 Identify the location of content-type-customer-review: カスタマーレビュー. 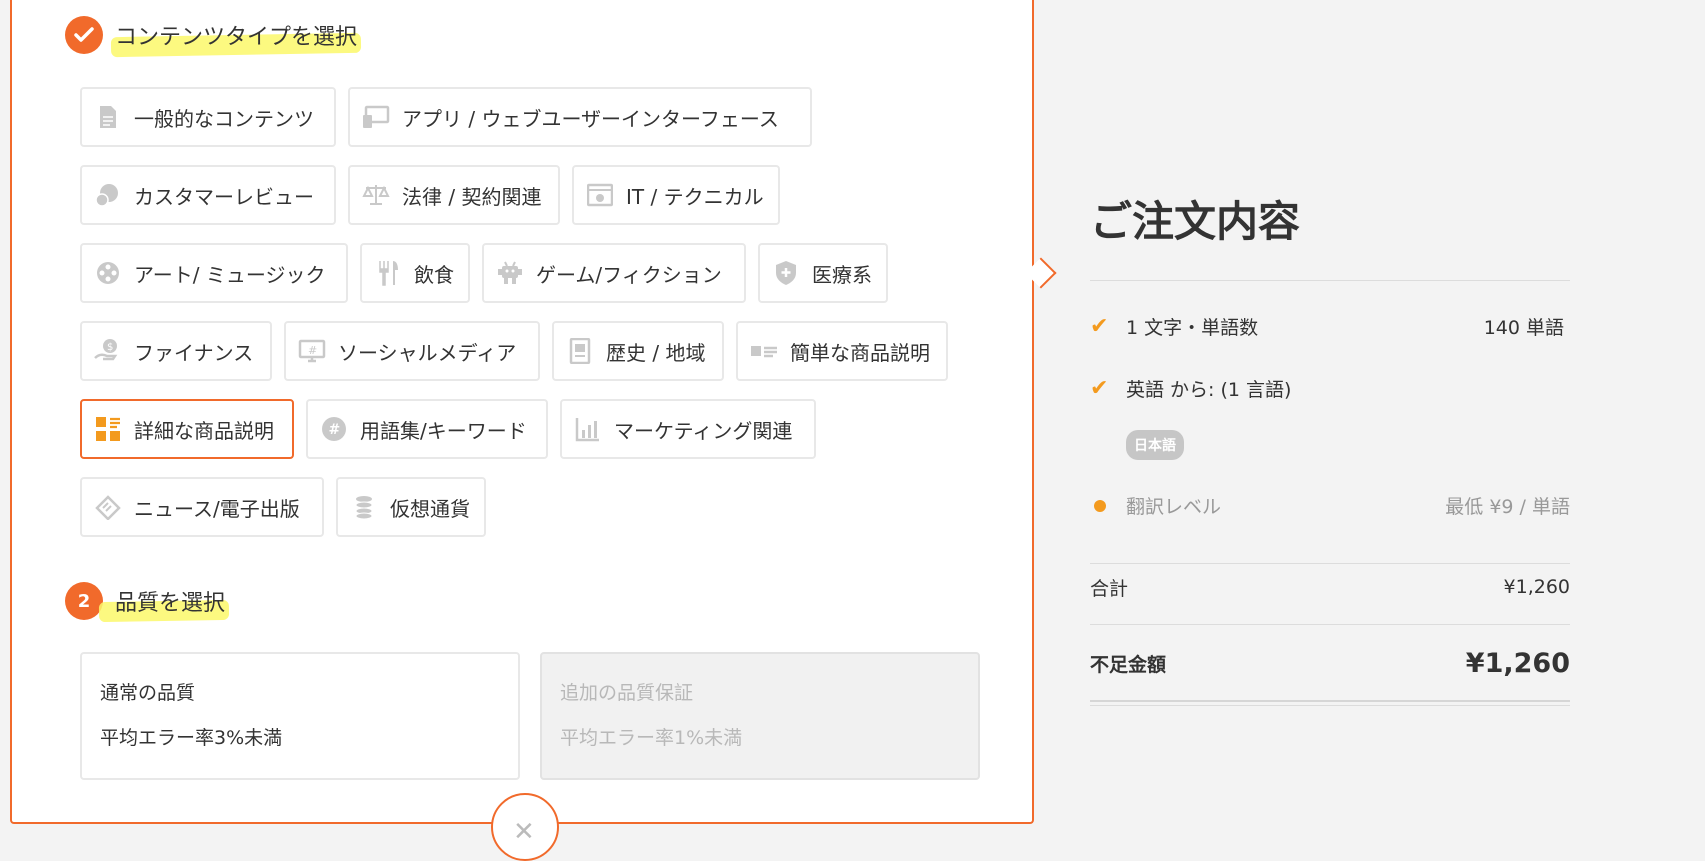
(208, 195).